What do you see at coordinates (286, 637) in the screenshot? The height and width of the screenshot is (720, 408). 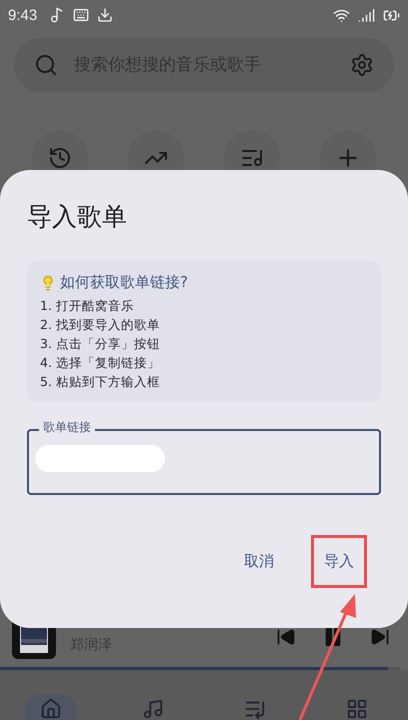 I see `previous-icon` at bounding box center [286, 637].